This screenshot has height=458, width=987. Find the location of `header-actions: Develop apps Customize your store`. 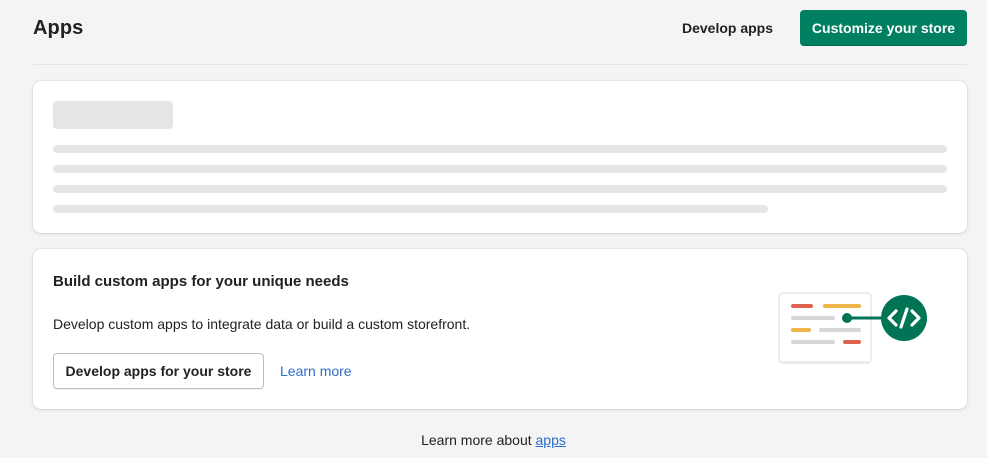

header-actions: Develop apps Customize your store is located at coordinates (817, 28).